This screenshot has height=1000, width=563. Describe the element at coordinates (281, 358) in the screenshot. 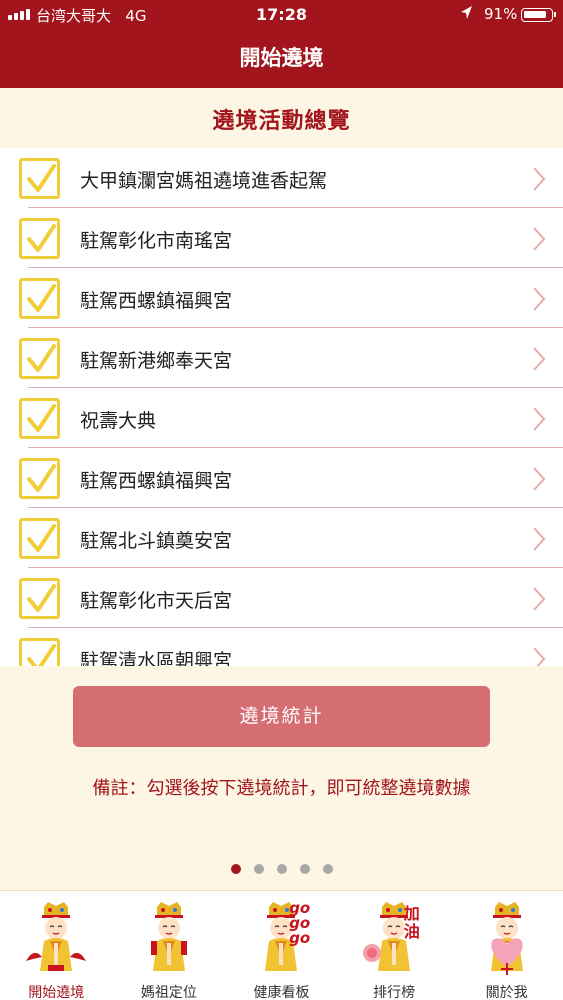

I see `list-item: 駐駕新港鄉奉天宮` at that location.